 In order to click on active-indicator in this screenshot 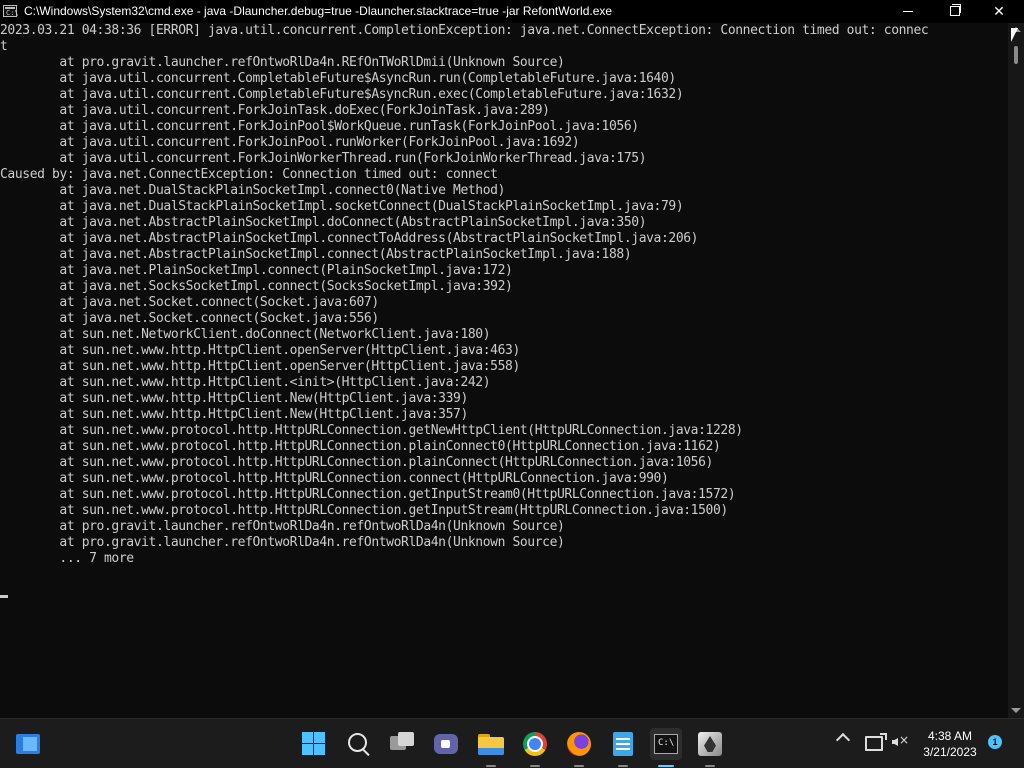, I will do `click(666, 766)`.